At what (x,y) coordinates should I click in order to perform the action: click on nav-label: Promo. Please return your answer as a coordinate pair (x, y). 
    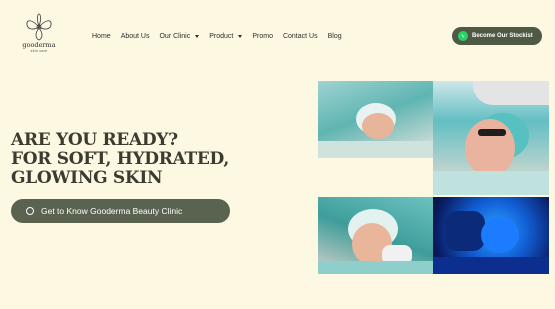
    Looking at the image, I should click on (262, 36).